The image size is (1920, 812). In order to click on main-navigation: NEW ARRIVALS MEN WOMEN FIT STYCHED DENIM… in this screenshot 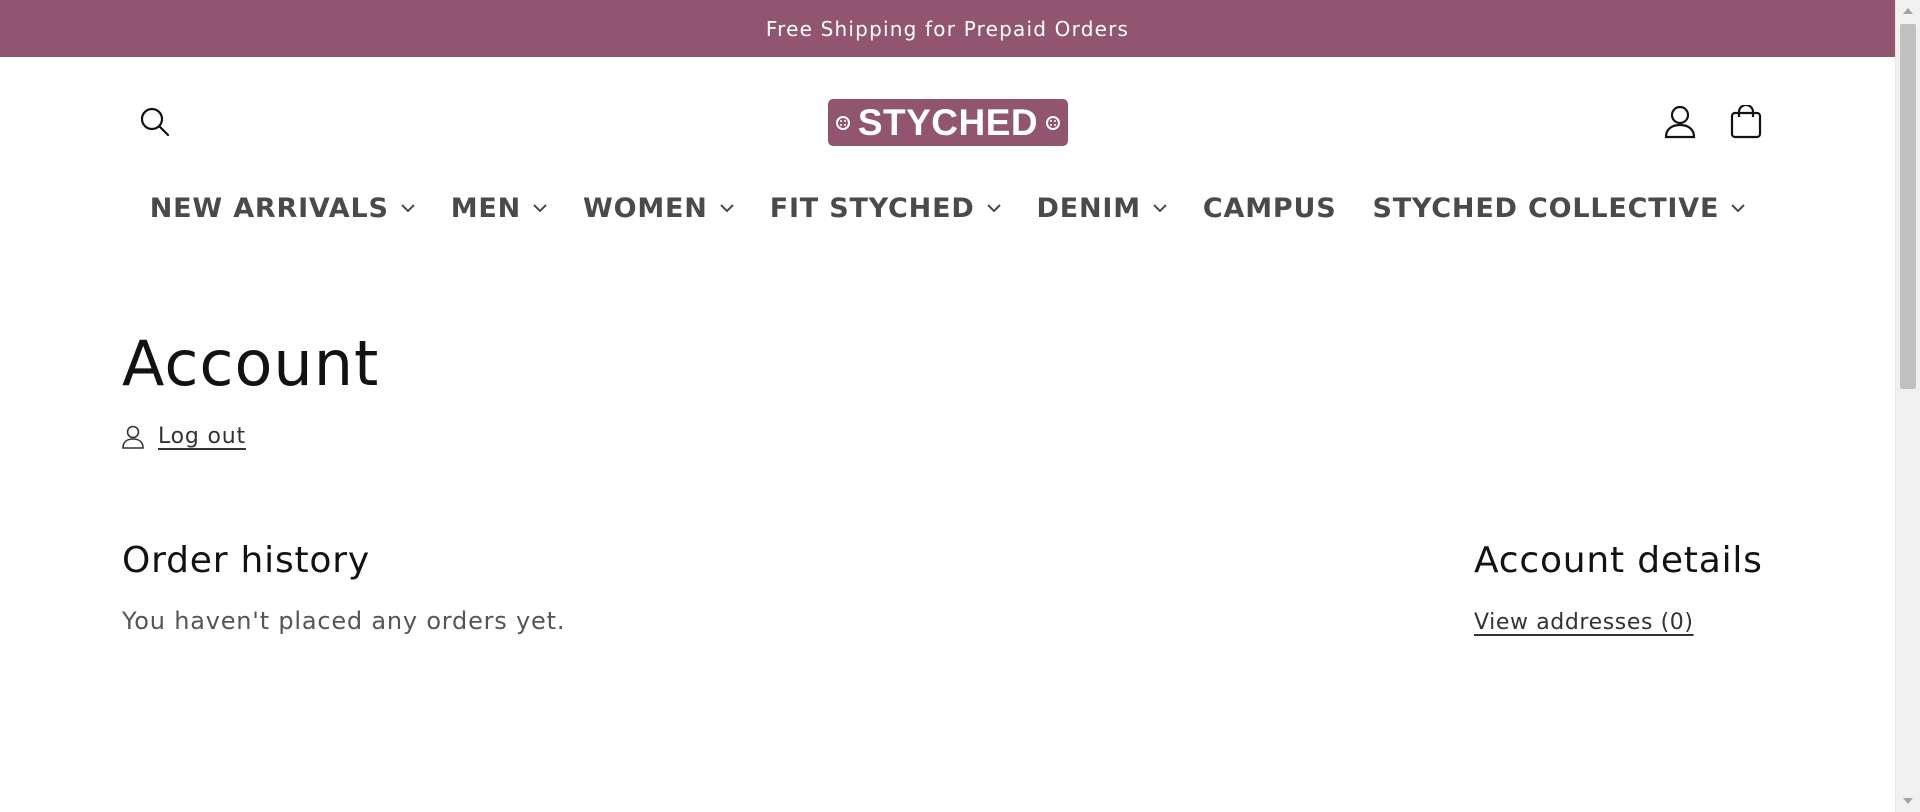, I will do `click(947, 208)`.